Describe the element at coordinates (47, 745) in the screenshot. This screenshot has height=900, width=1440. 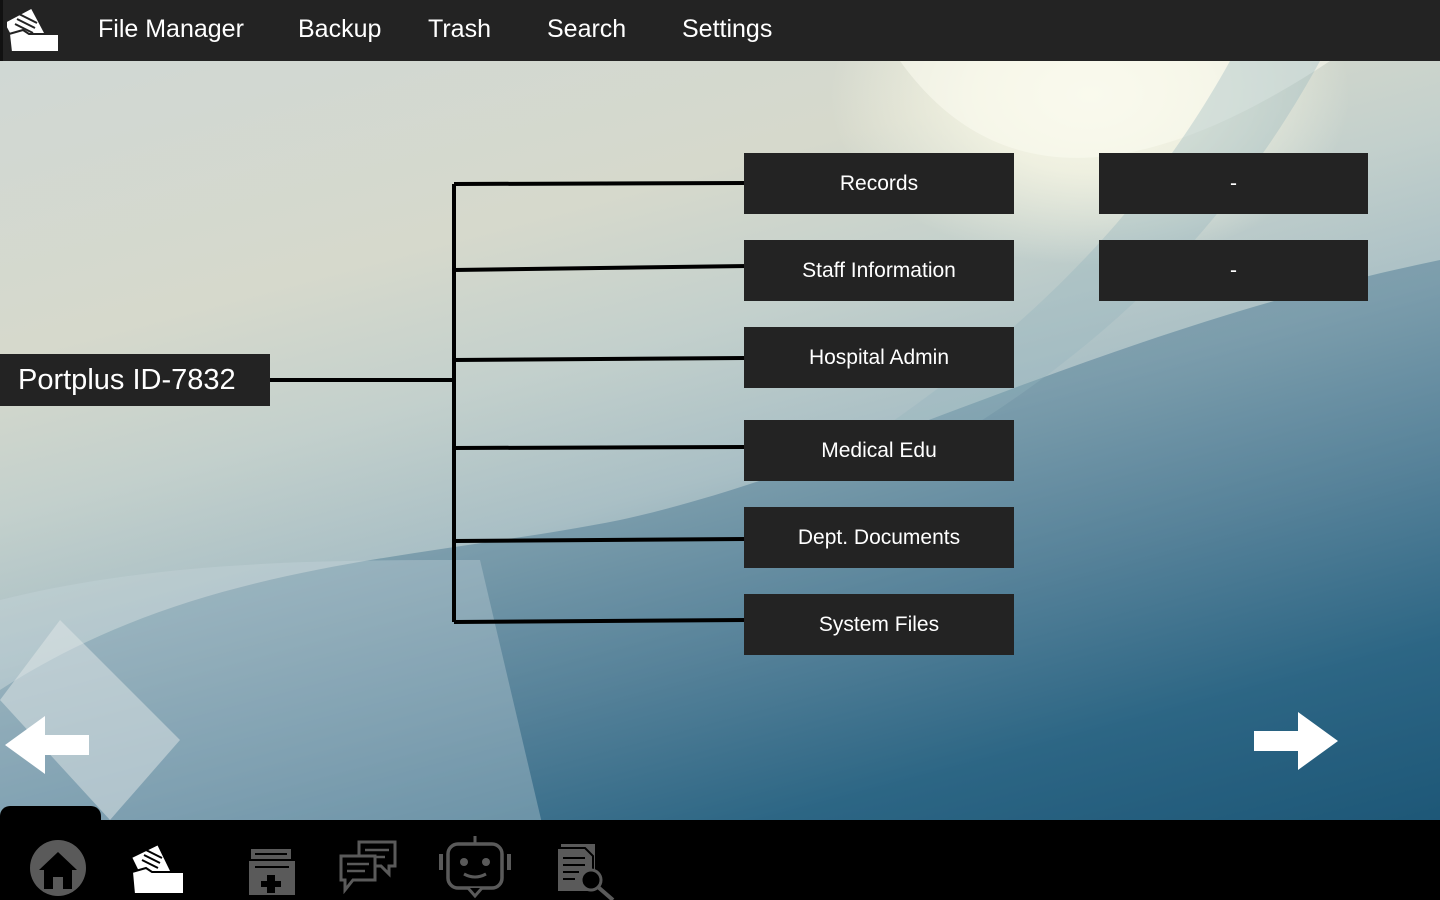
I see `back-arrow-icon` at that location.